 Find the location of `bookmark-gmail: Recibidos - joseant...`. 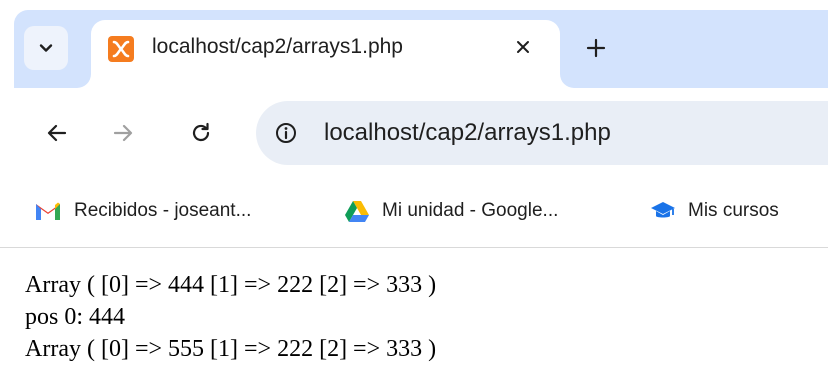

bookmark-gmail: Recibidos - joseant... is located at coordinates (142, 211).